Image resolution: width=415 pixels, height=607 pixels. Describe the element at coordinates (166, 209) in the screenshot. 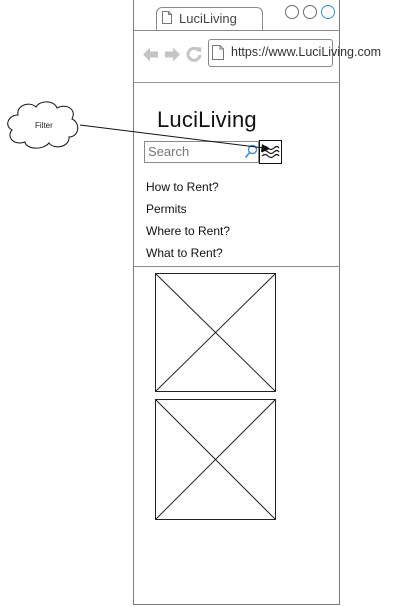

I see `menu-item-permits: Permits` at that location.